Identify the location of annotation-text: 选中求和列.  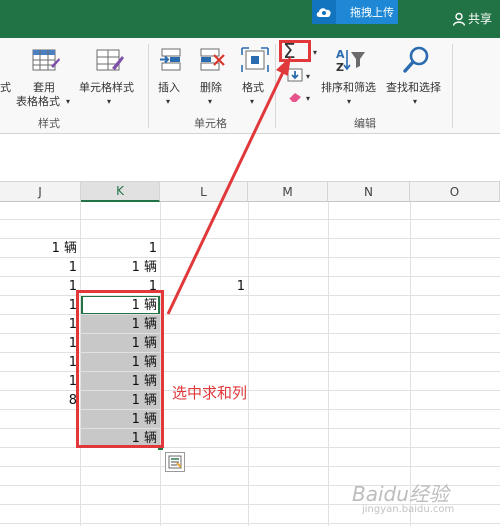
(210, 393).